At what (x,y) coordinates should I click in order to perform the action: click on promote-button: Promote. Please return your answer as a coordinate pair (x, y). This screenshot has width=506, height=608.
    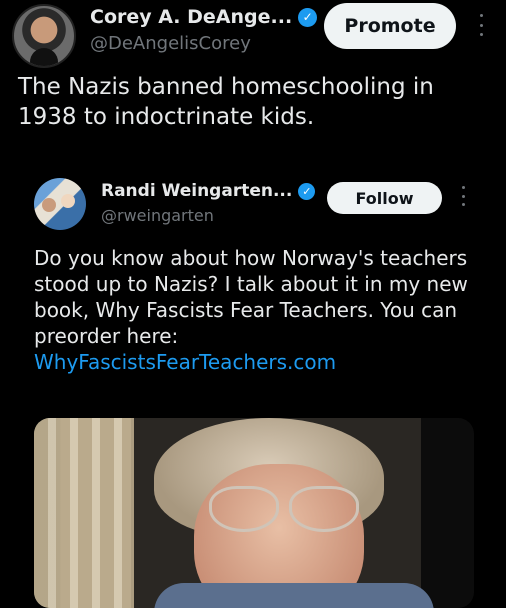
    Looking at the image, I should click on (390, 26).